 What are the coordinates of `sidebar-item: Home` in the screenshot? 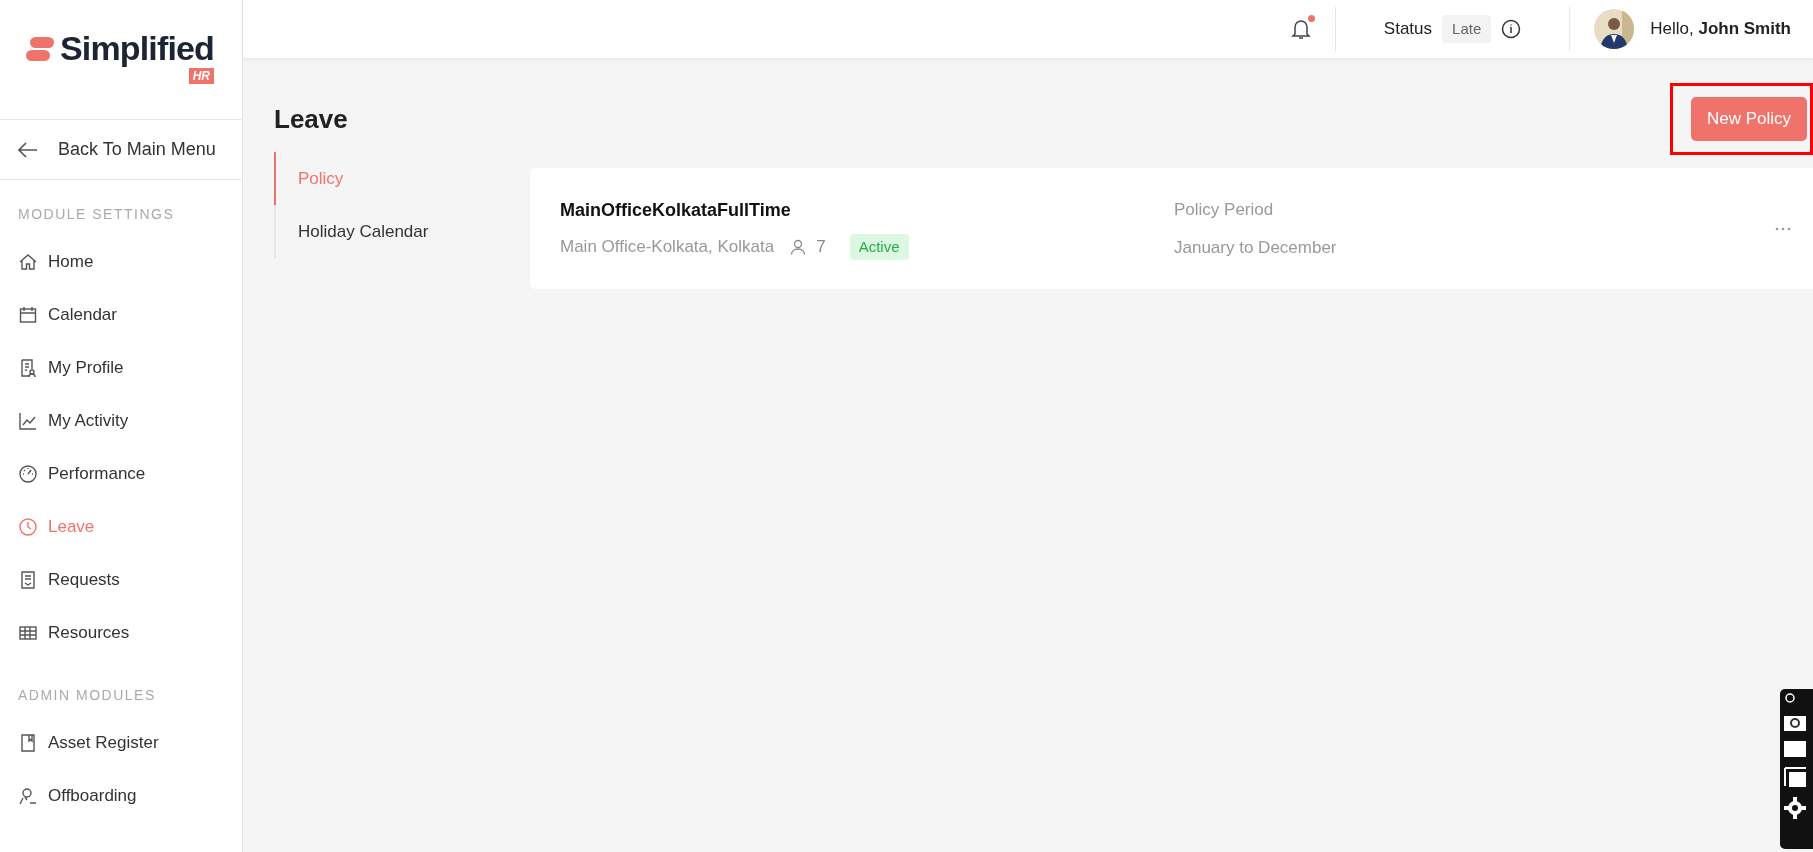 It's located at (121, 261).